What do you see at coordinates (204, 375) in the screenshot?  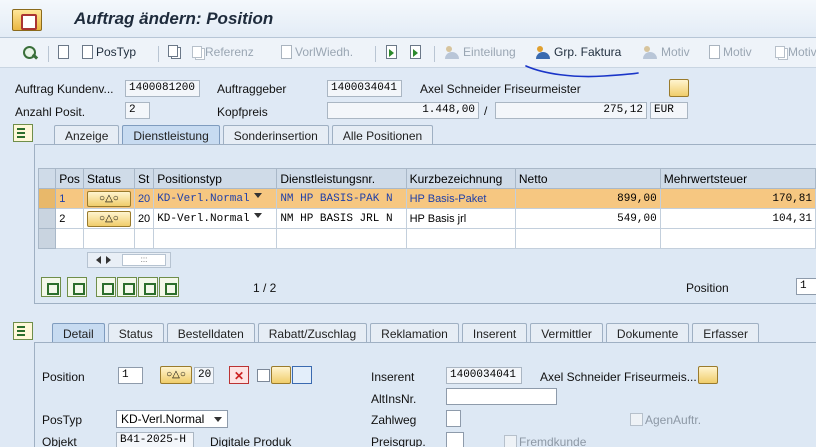 I see `status-field: 20` at bounding box center [204, 375].